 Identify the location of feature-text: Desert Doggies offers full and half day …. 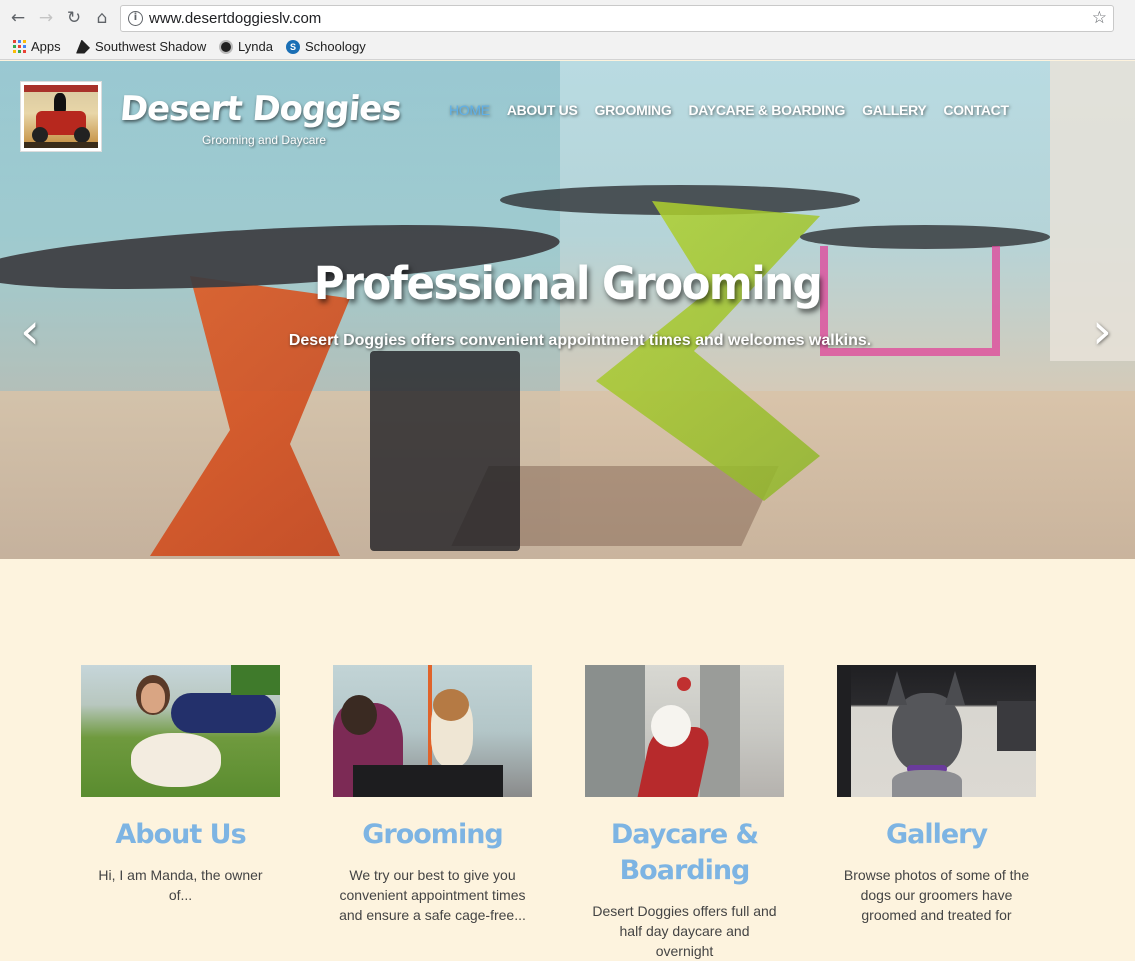
(684, 931).